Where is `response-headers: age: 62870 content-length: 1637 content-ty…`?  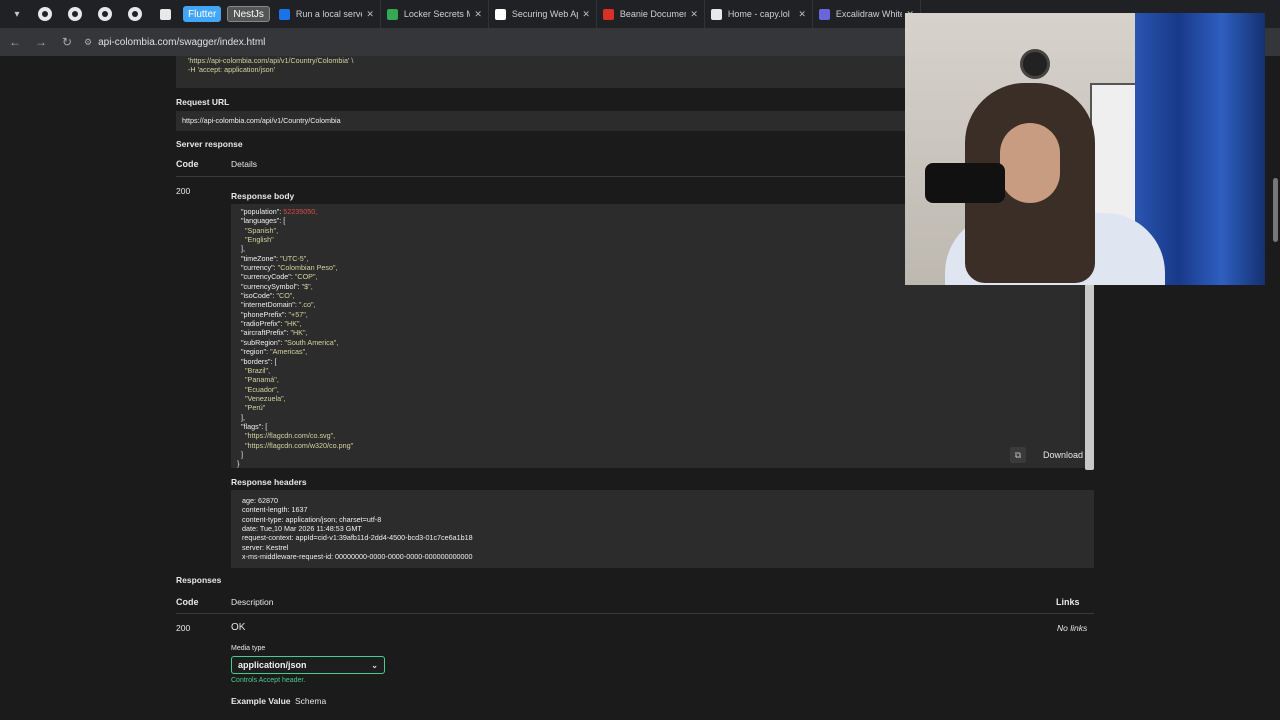 response-headers: age: 62870 content-length: 1637 content-ty… is located at coordinates (662, 529).